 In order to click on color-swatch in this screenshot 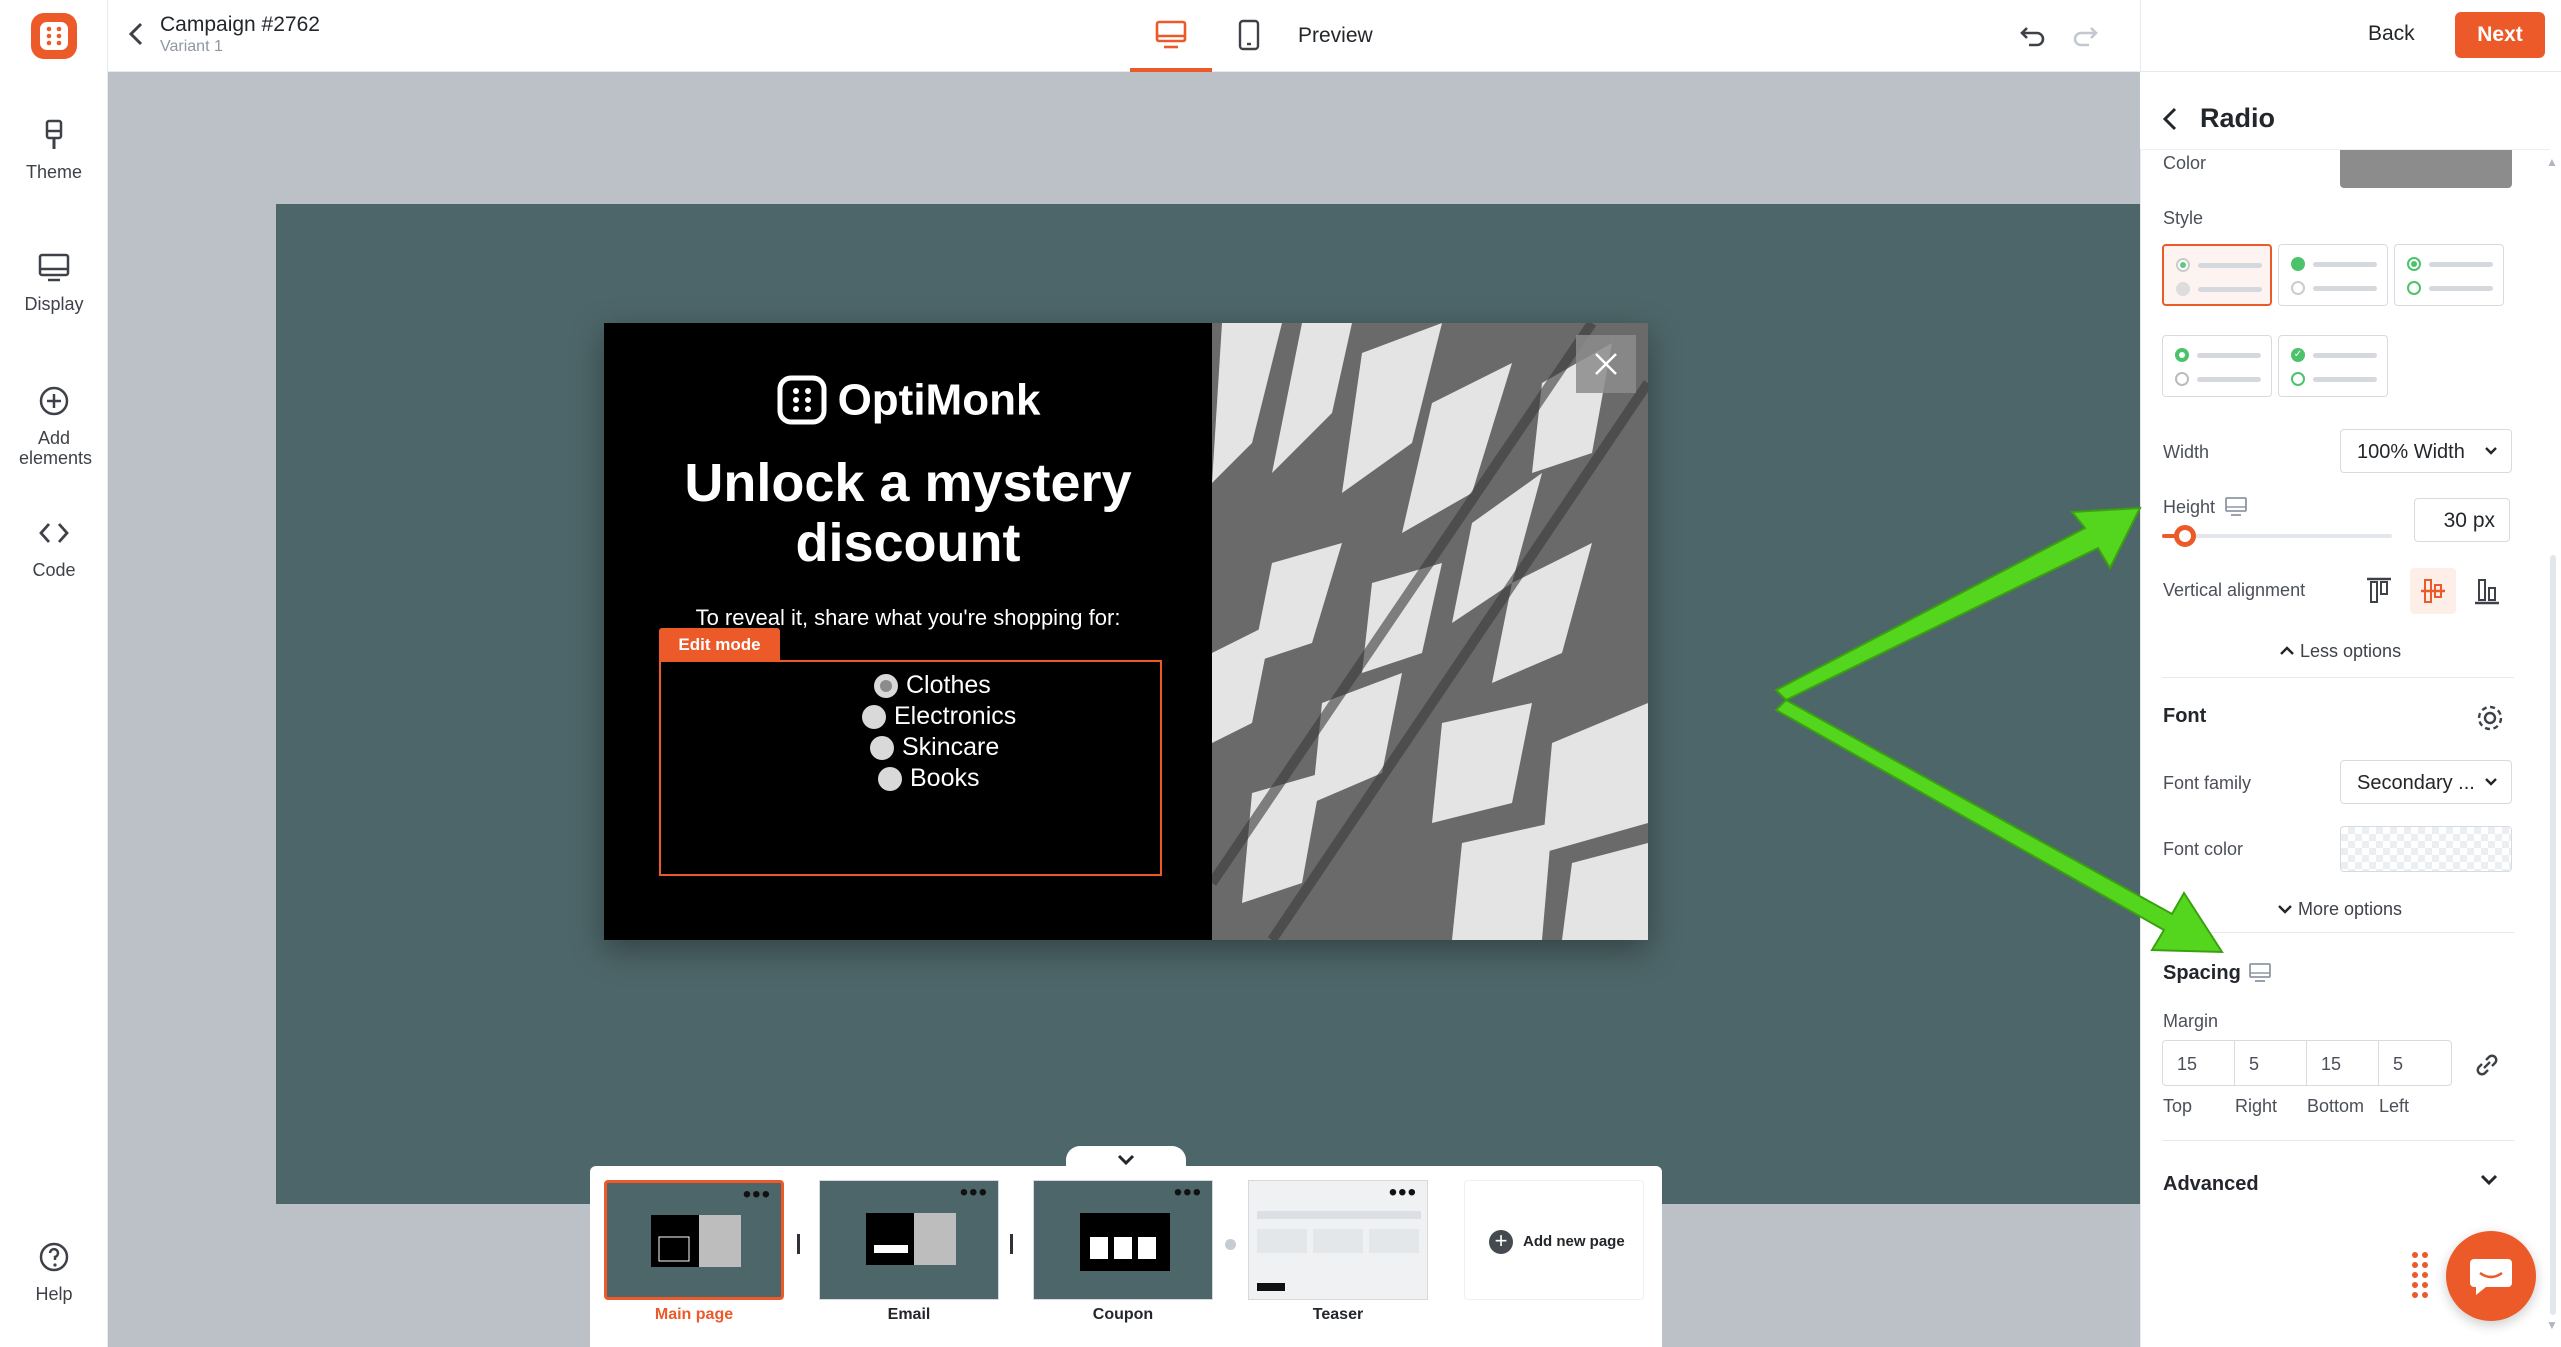, I will do `click(2426, 169)`.